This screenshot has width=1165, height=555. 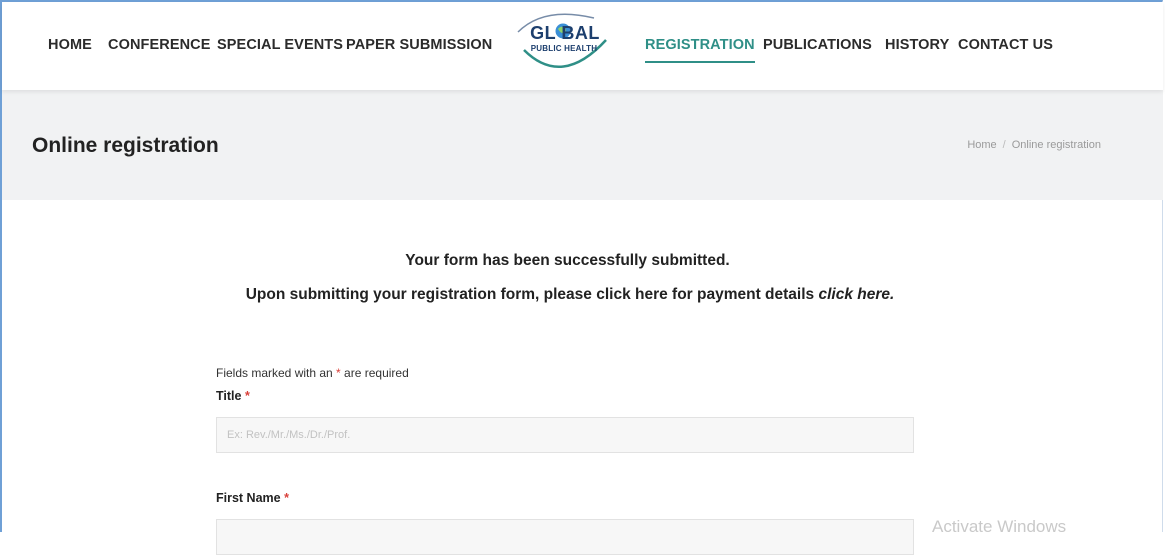 I want to click on required-note-prefix: Fields marked with an, so click(x=276, y=373).